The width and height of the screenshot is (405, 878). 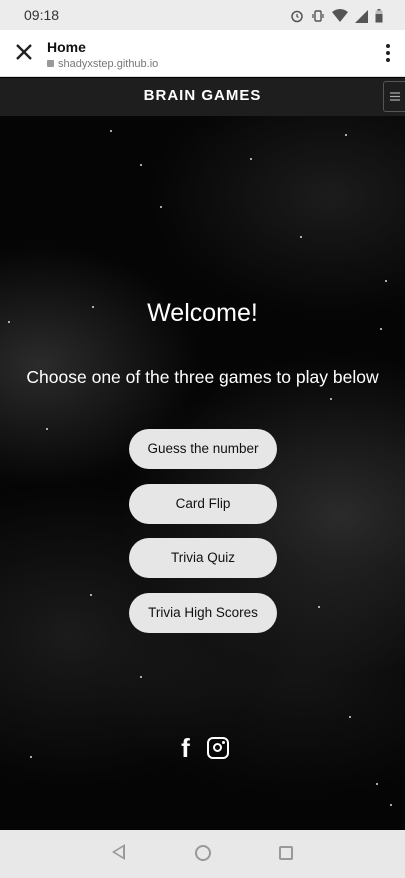 I want to click on status-bar: 09:18, so click(x=202, y=15).